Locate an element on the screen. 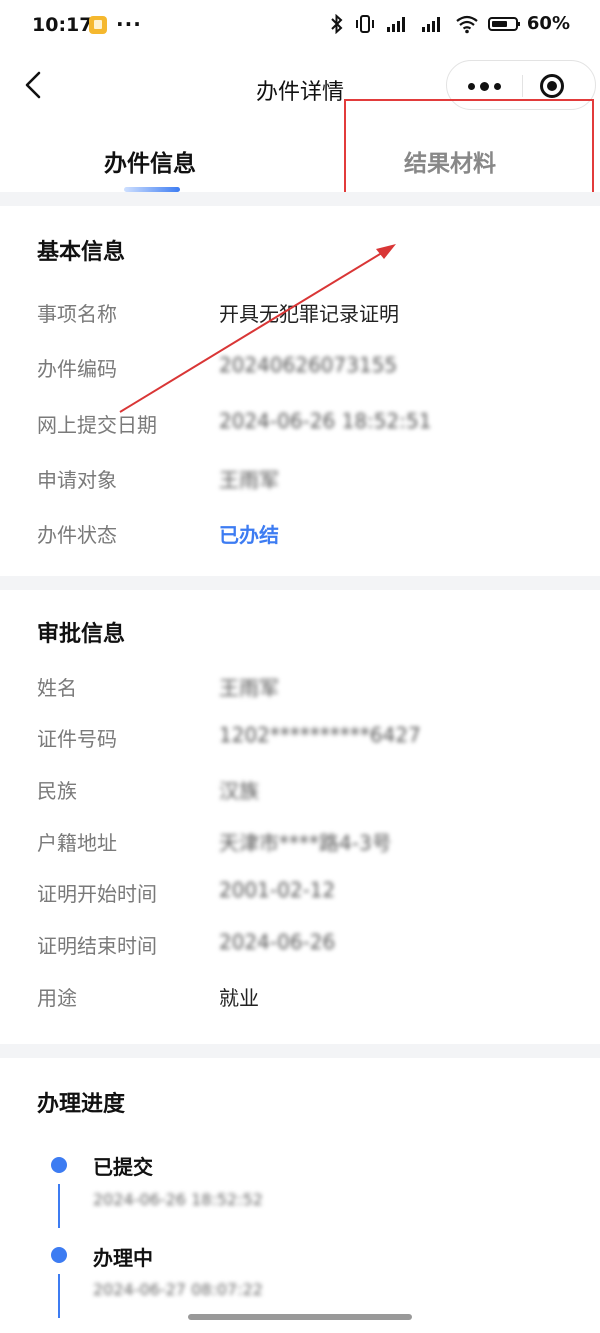 Image resolution: width=600 pixels, height=1333 pixels. row-label: 证明开始时间 is located at coordinates (97, 894).